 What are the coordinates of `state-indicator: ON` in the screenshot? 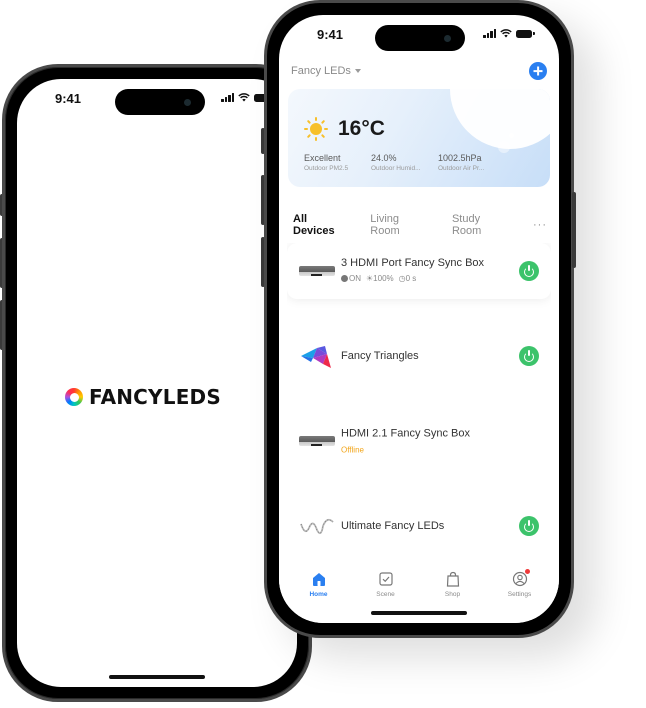 It's located at (351, 278).